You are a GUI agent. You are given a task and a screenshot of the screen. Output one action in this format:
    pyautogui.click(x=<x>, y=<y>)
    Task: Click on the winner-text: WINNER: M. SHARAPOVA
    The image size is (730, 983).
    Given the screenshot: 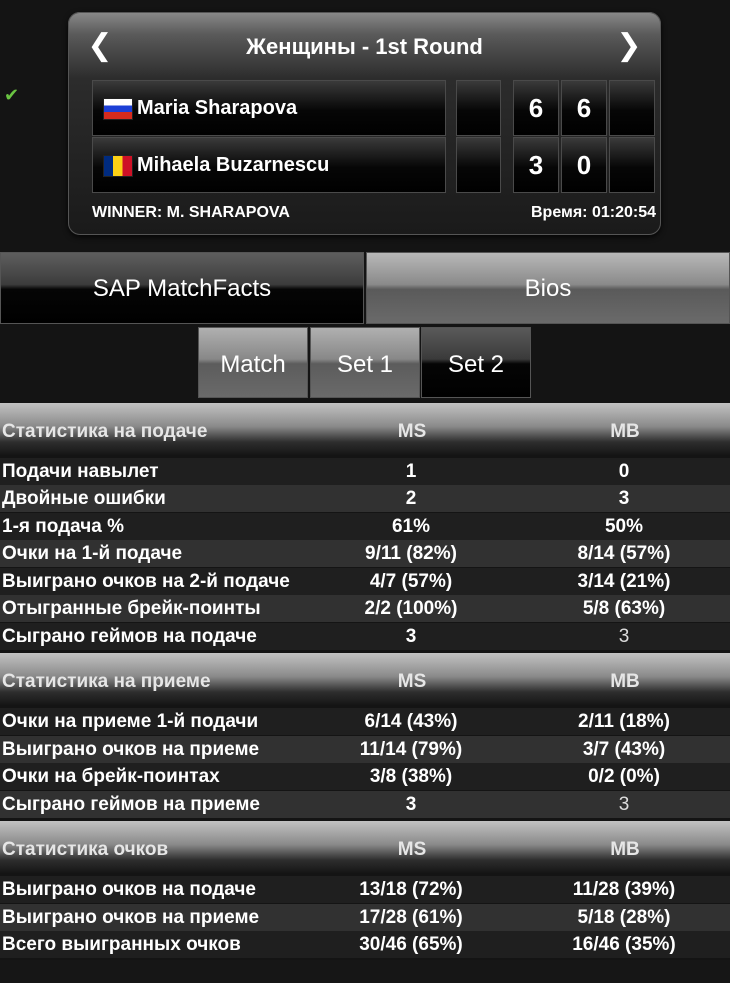 What is the action you would take?
    pyautogui.click(x=191, y=212)
    